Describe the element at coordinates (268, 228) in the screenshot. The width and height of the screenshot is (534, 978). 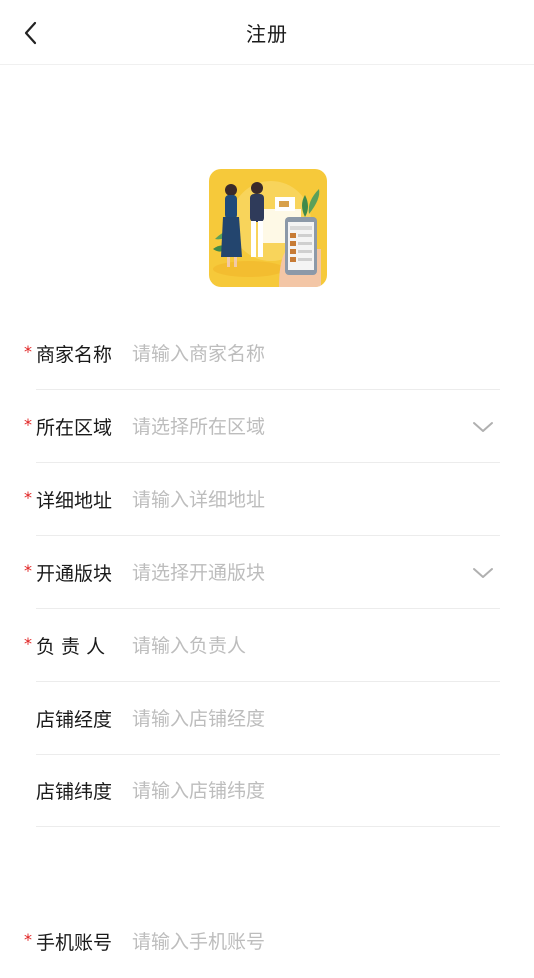
I see `app-logo` at that location.